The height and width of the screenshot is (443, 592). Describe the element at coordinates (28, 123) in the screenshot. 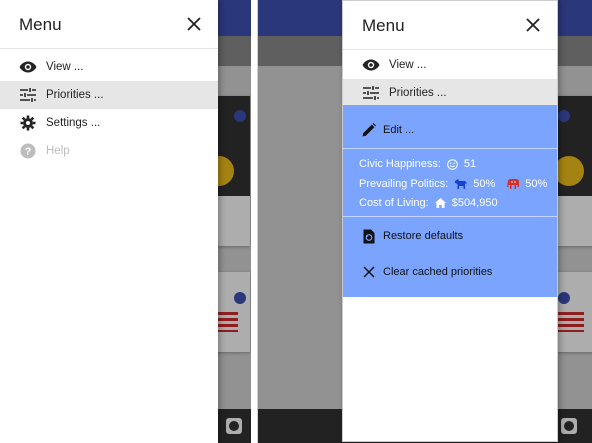

I see `gear-icon` at that location.